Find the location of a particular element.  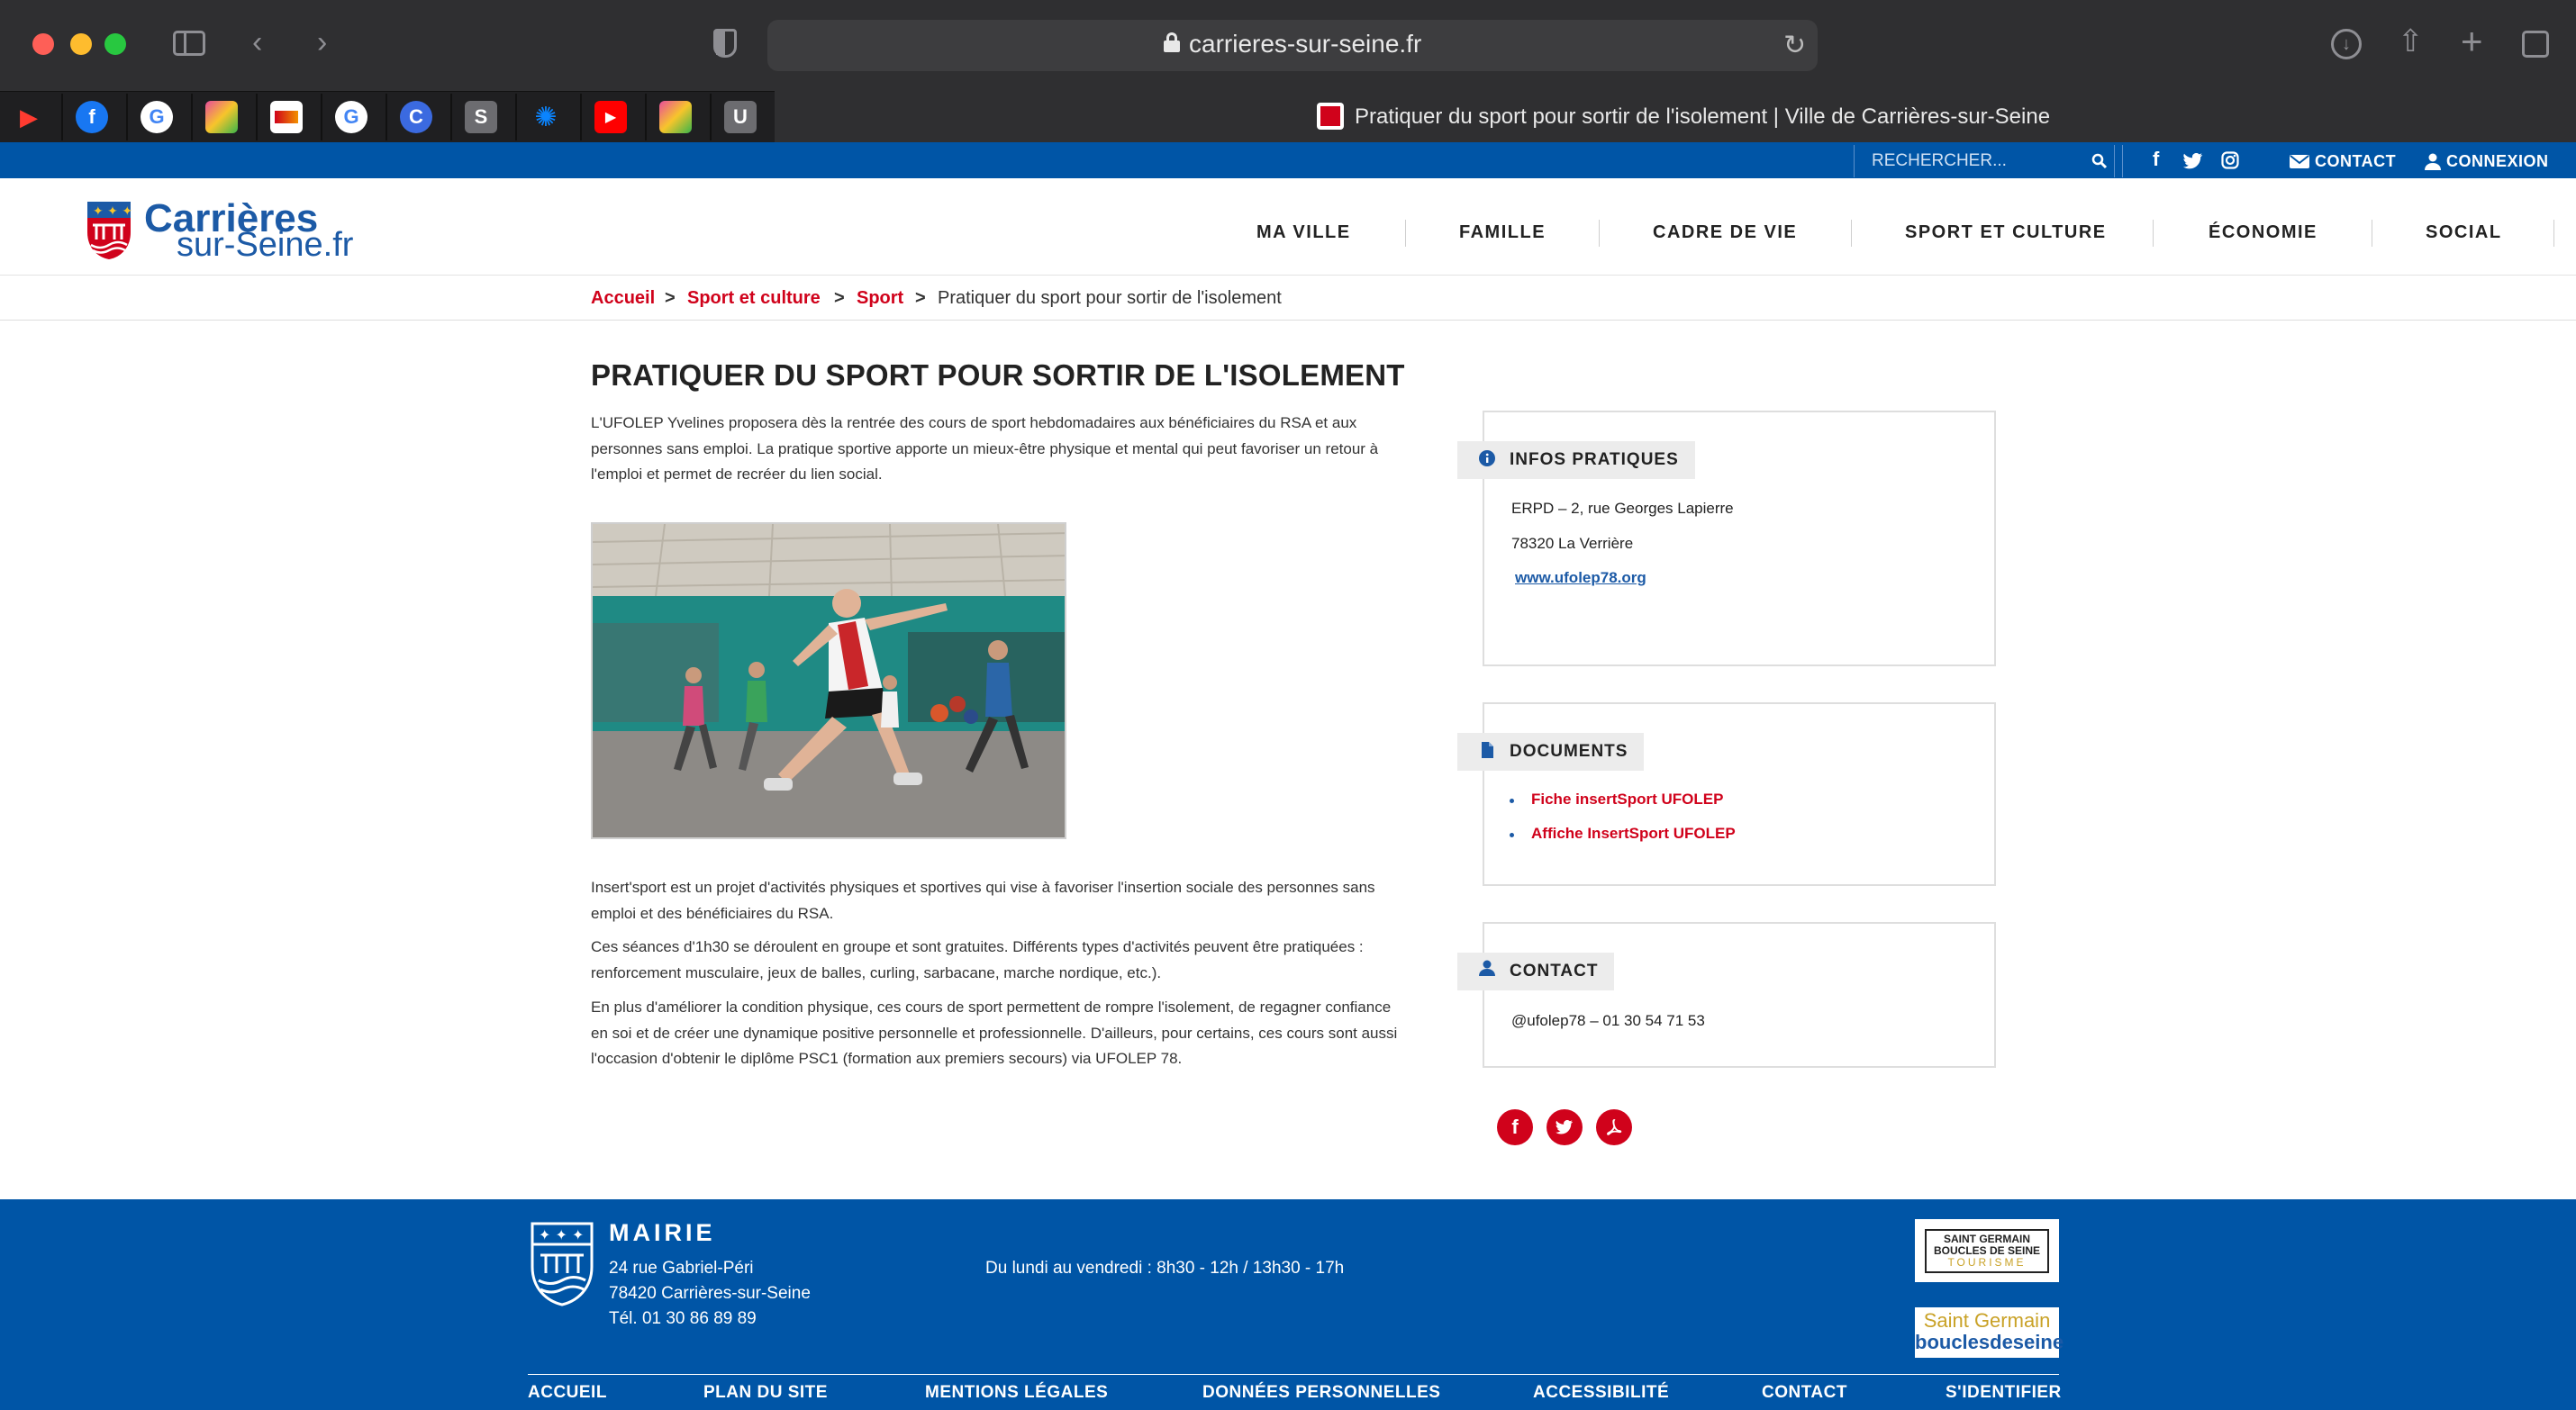

breadcrumb is located at coordinates (1288, 298).